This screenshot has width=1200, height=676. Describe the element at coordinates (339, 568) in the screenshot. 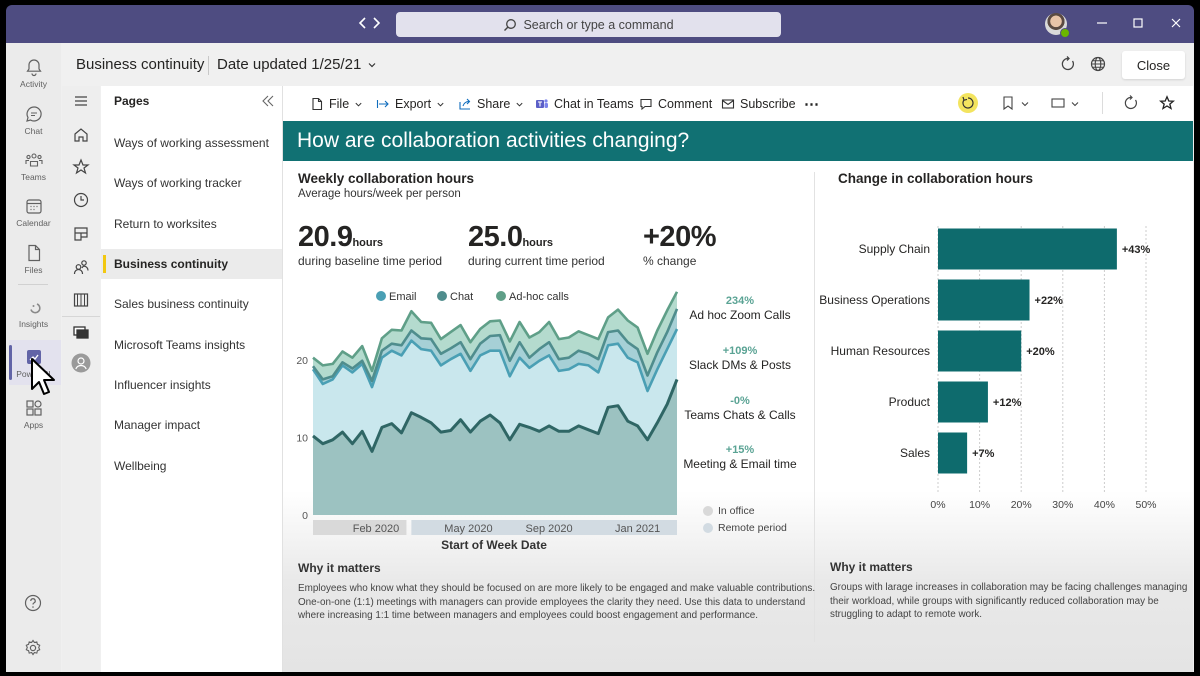

I see `why-it-matters-title: Why it matters` at that location.